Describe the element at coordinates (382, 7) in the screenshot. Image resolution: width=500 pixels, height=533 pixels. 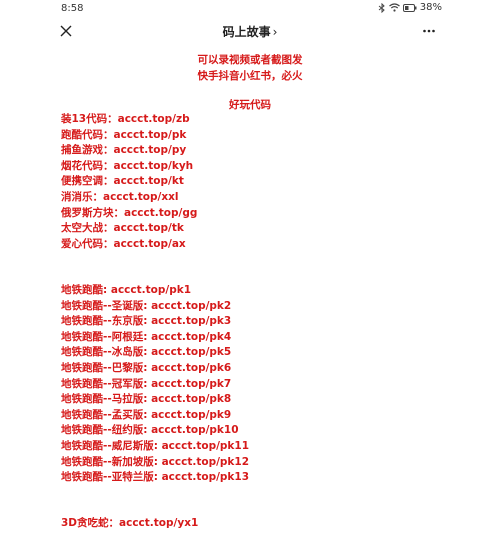
I see `bluetooth-icon` at that location.